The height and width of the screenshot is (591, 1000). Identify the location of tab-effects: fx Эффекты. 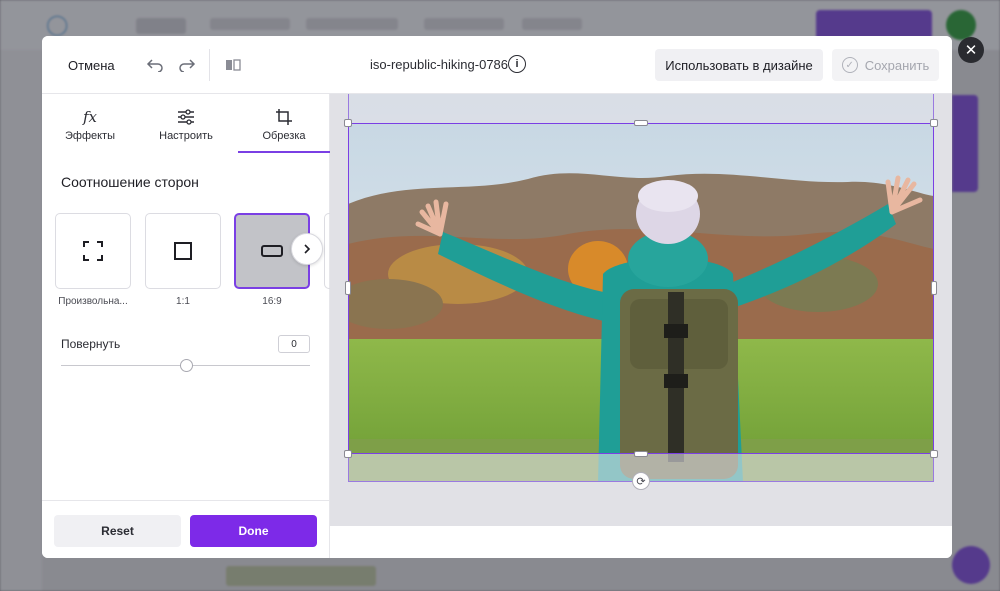
(90, 124).